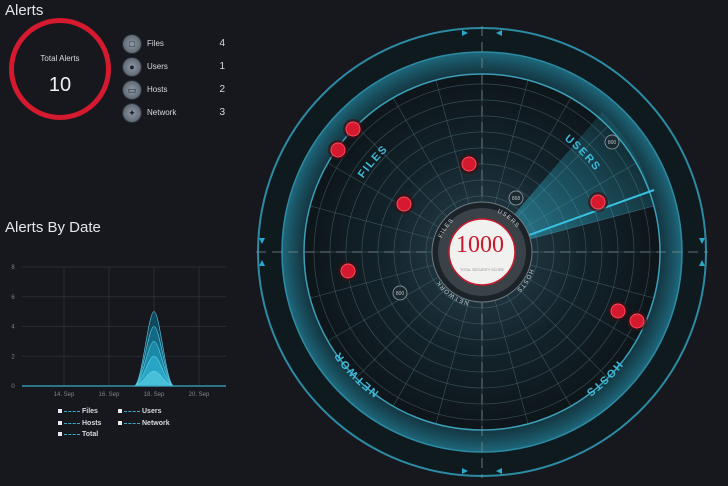 The image size is (728, 486). Describe the element at coordinates (175, 67) in the screenshot. I see `category-row-users: ● Users 1` at that location.